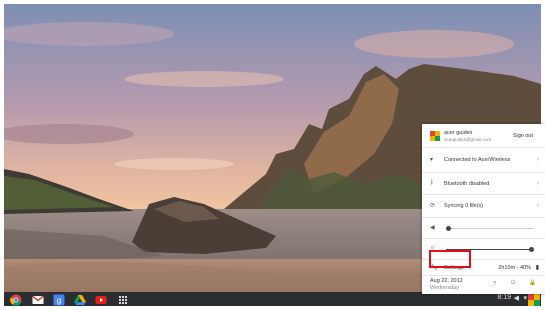  I want to click on bluetooth-label: Bluetooth disabled, so click(467, 184).